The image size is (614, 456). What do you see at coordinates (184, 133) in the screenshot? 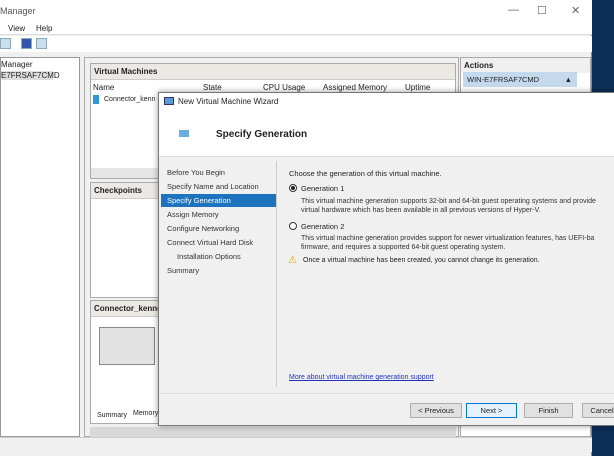
I see `header-icon` at bounding box center [184, 133].